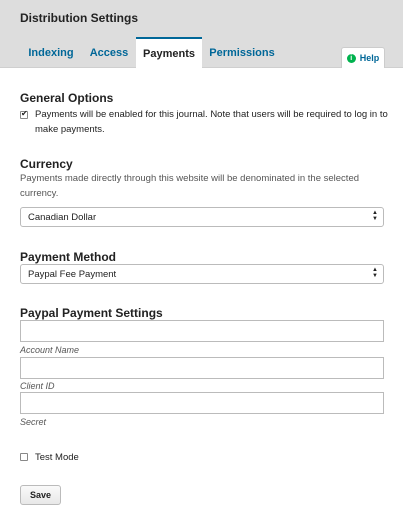 Image resolution: width=403 pixels, height=512 pixels. Describe the element at coordinates (46, 164) in the screenshot. I see `currency-title: Currency` at that location.